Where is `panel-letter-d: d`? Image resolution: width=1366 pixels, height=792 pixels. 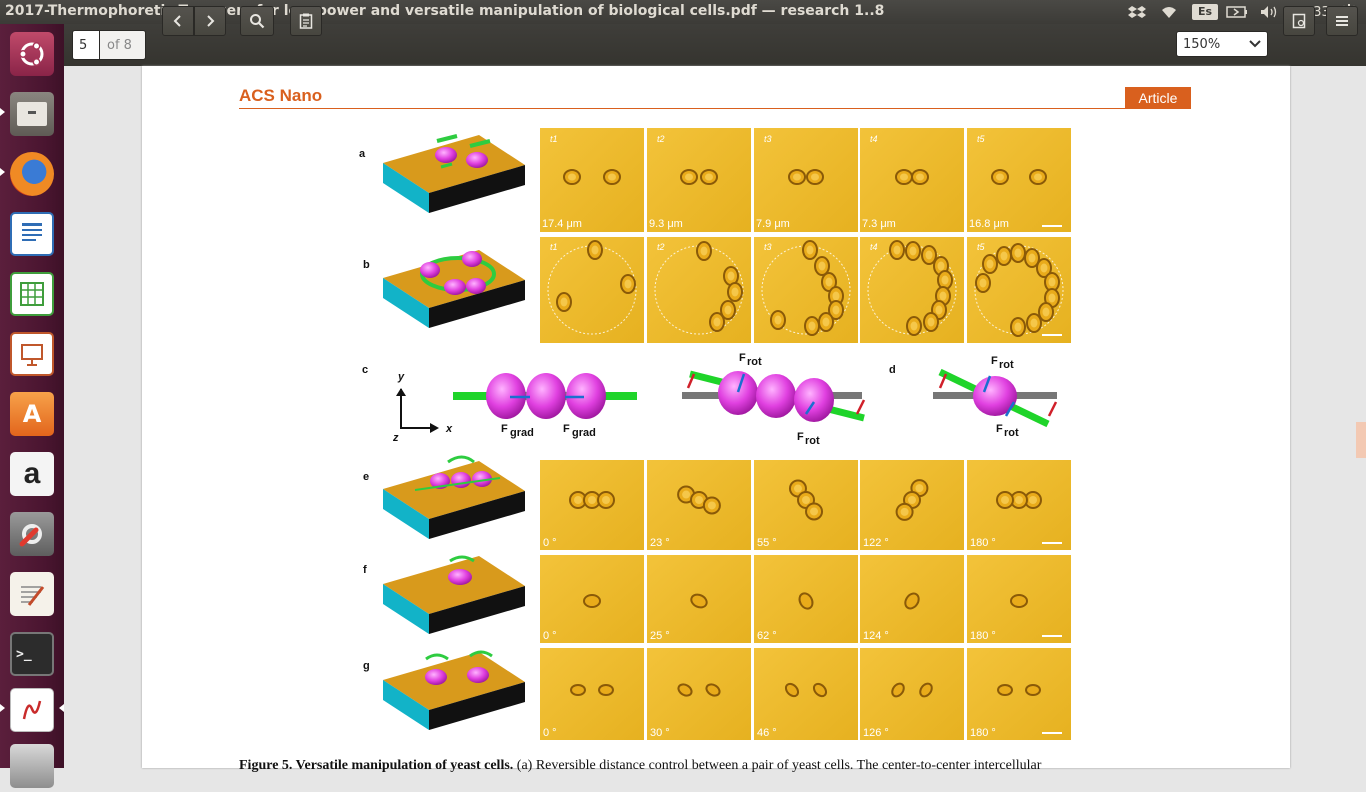 panel-letter-d: d is located at coordinates (892, 370).